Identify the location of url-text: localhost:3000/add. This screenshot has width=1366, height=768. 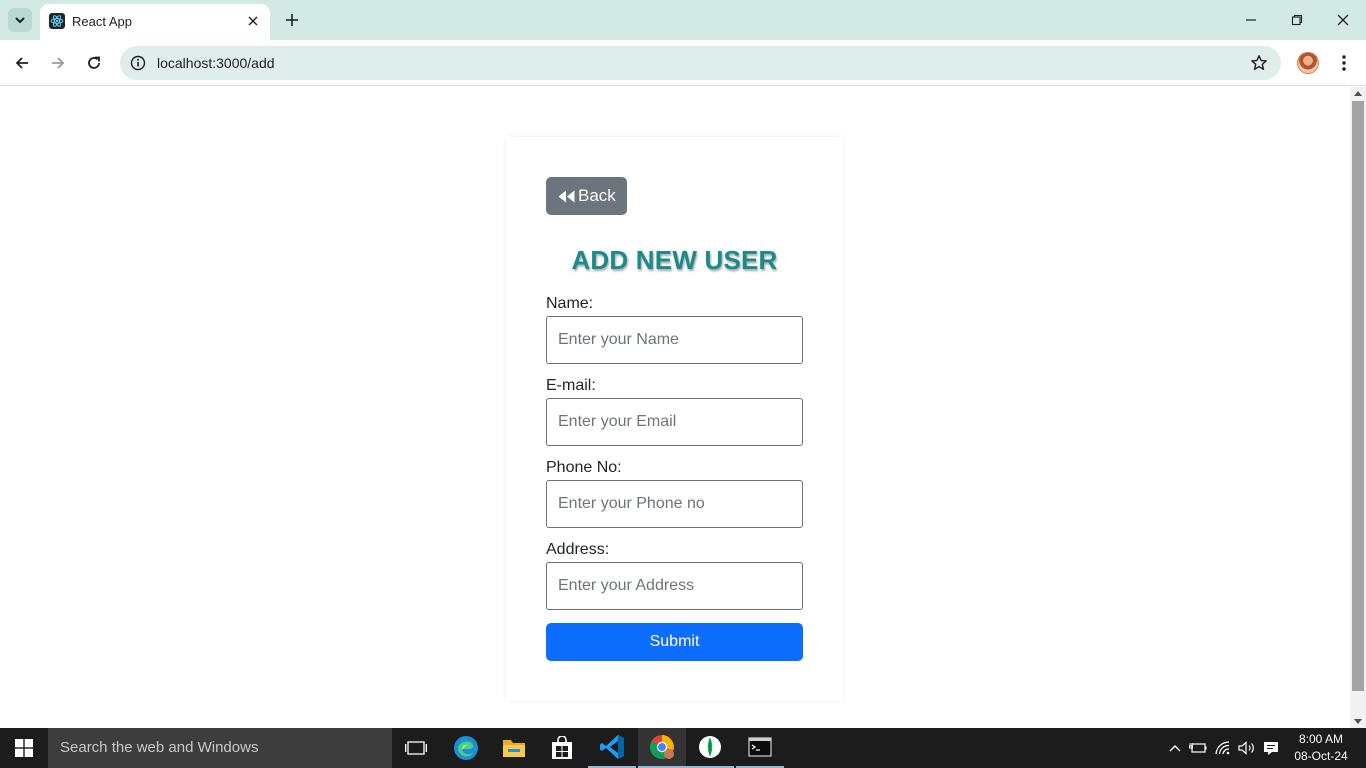
(216, 63).